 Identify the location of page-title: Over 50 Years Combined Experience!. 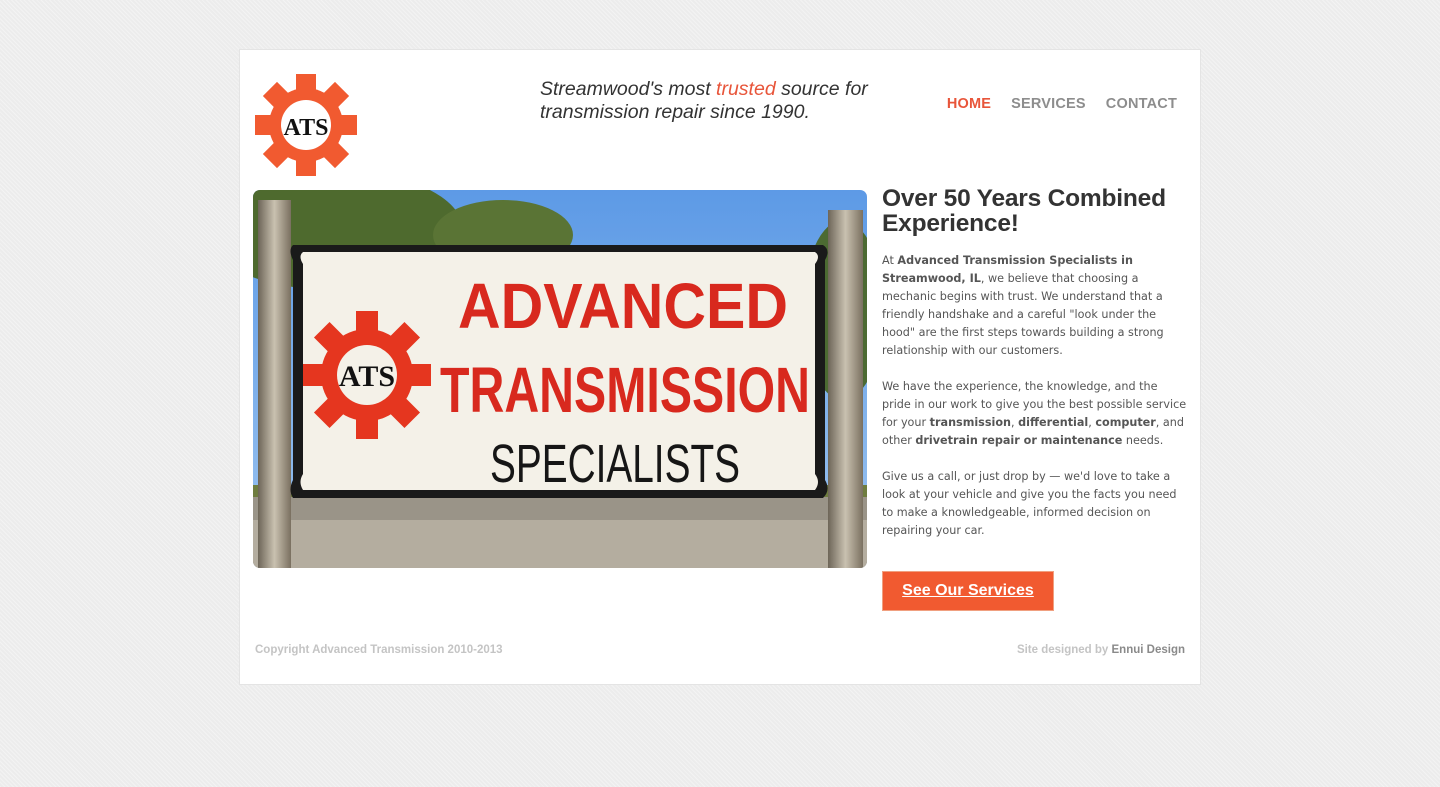
(1024, 211).